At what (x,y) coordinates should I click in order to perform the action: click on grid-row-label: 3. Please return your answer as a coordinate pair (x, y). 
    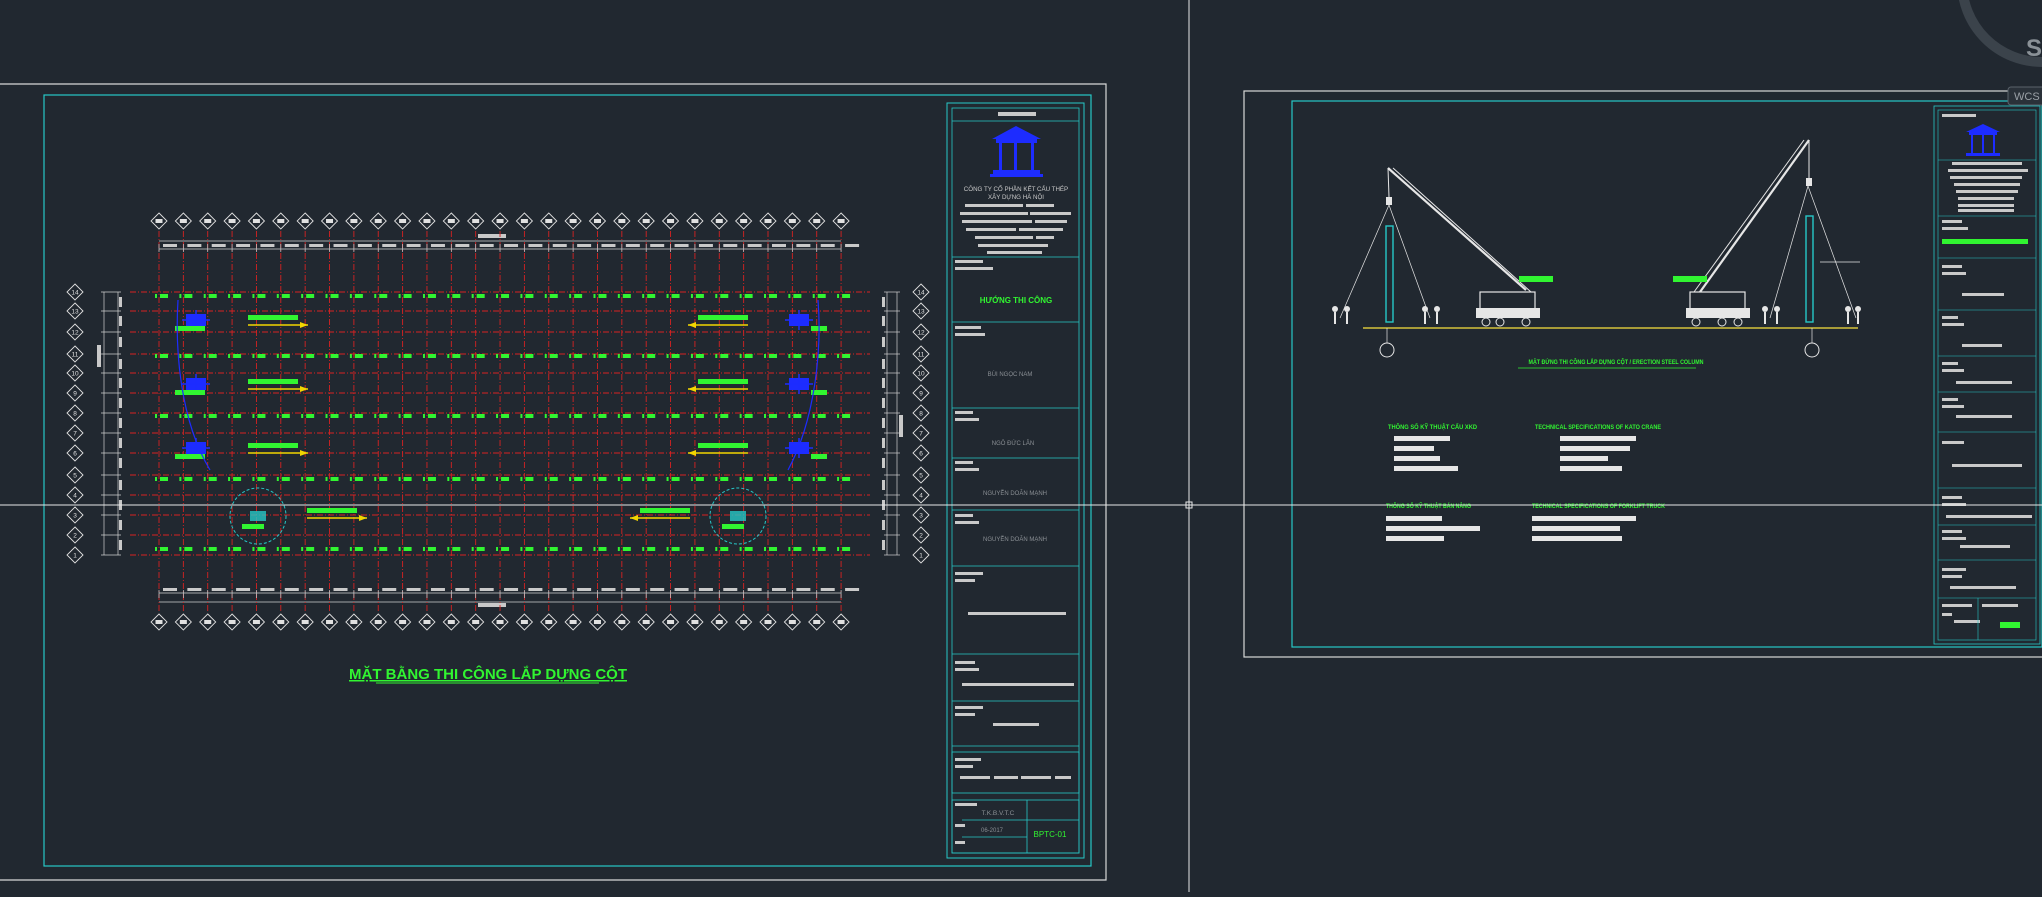
    Looking at the image, I should click on (75, 516).